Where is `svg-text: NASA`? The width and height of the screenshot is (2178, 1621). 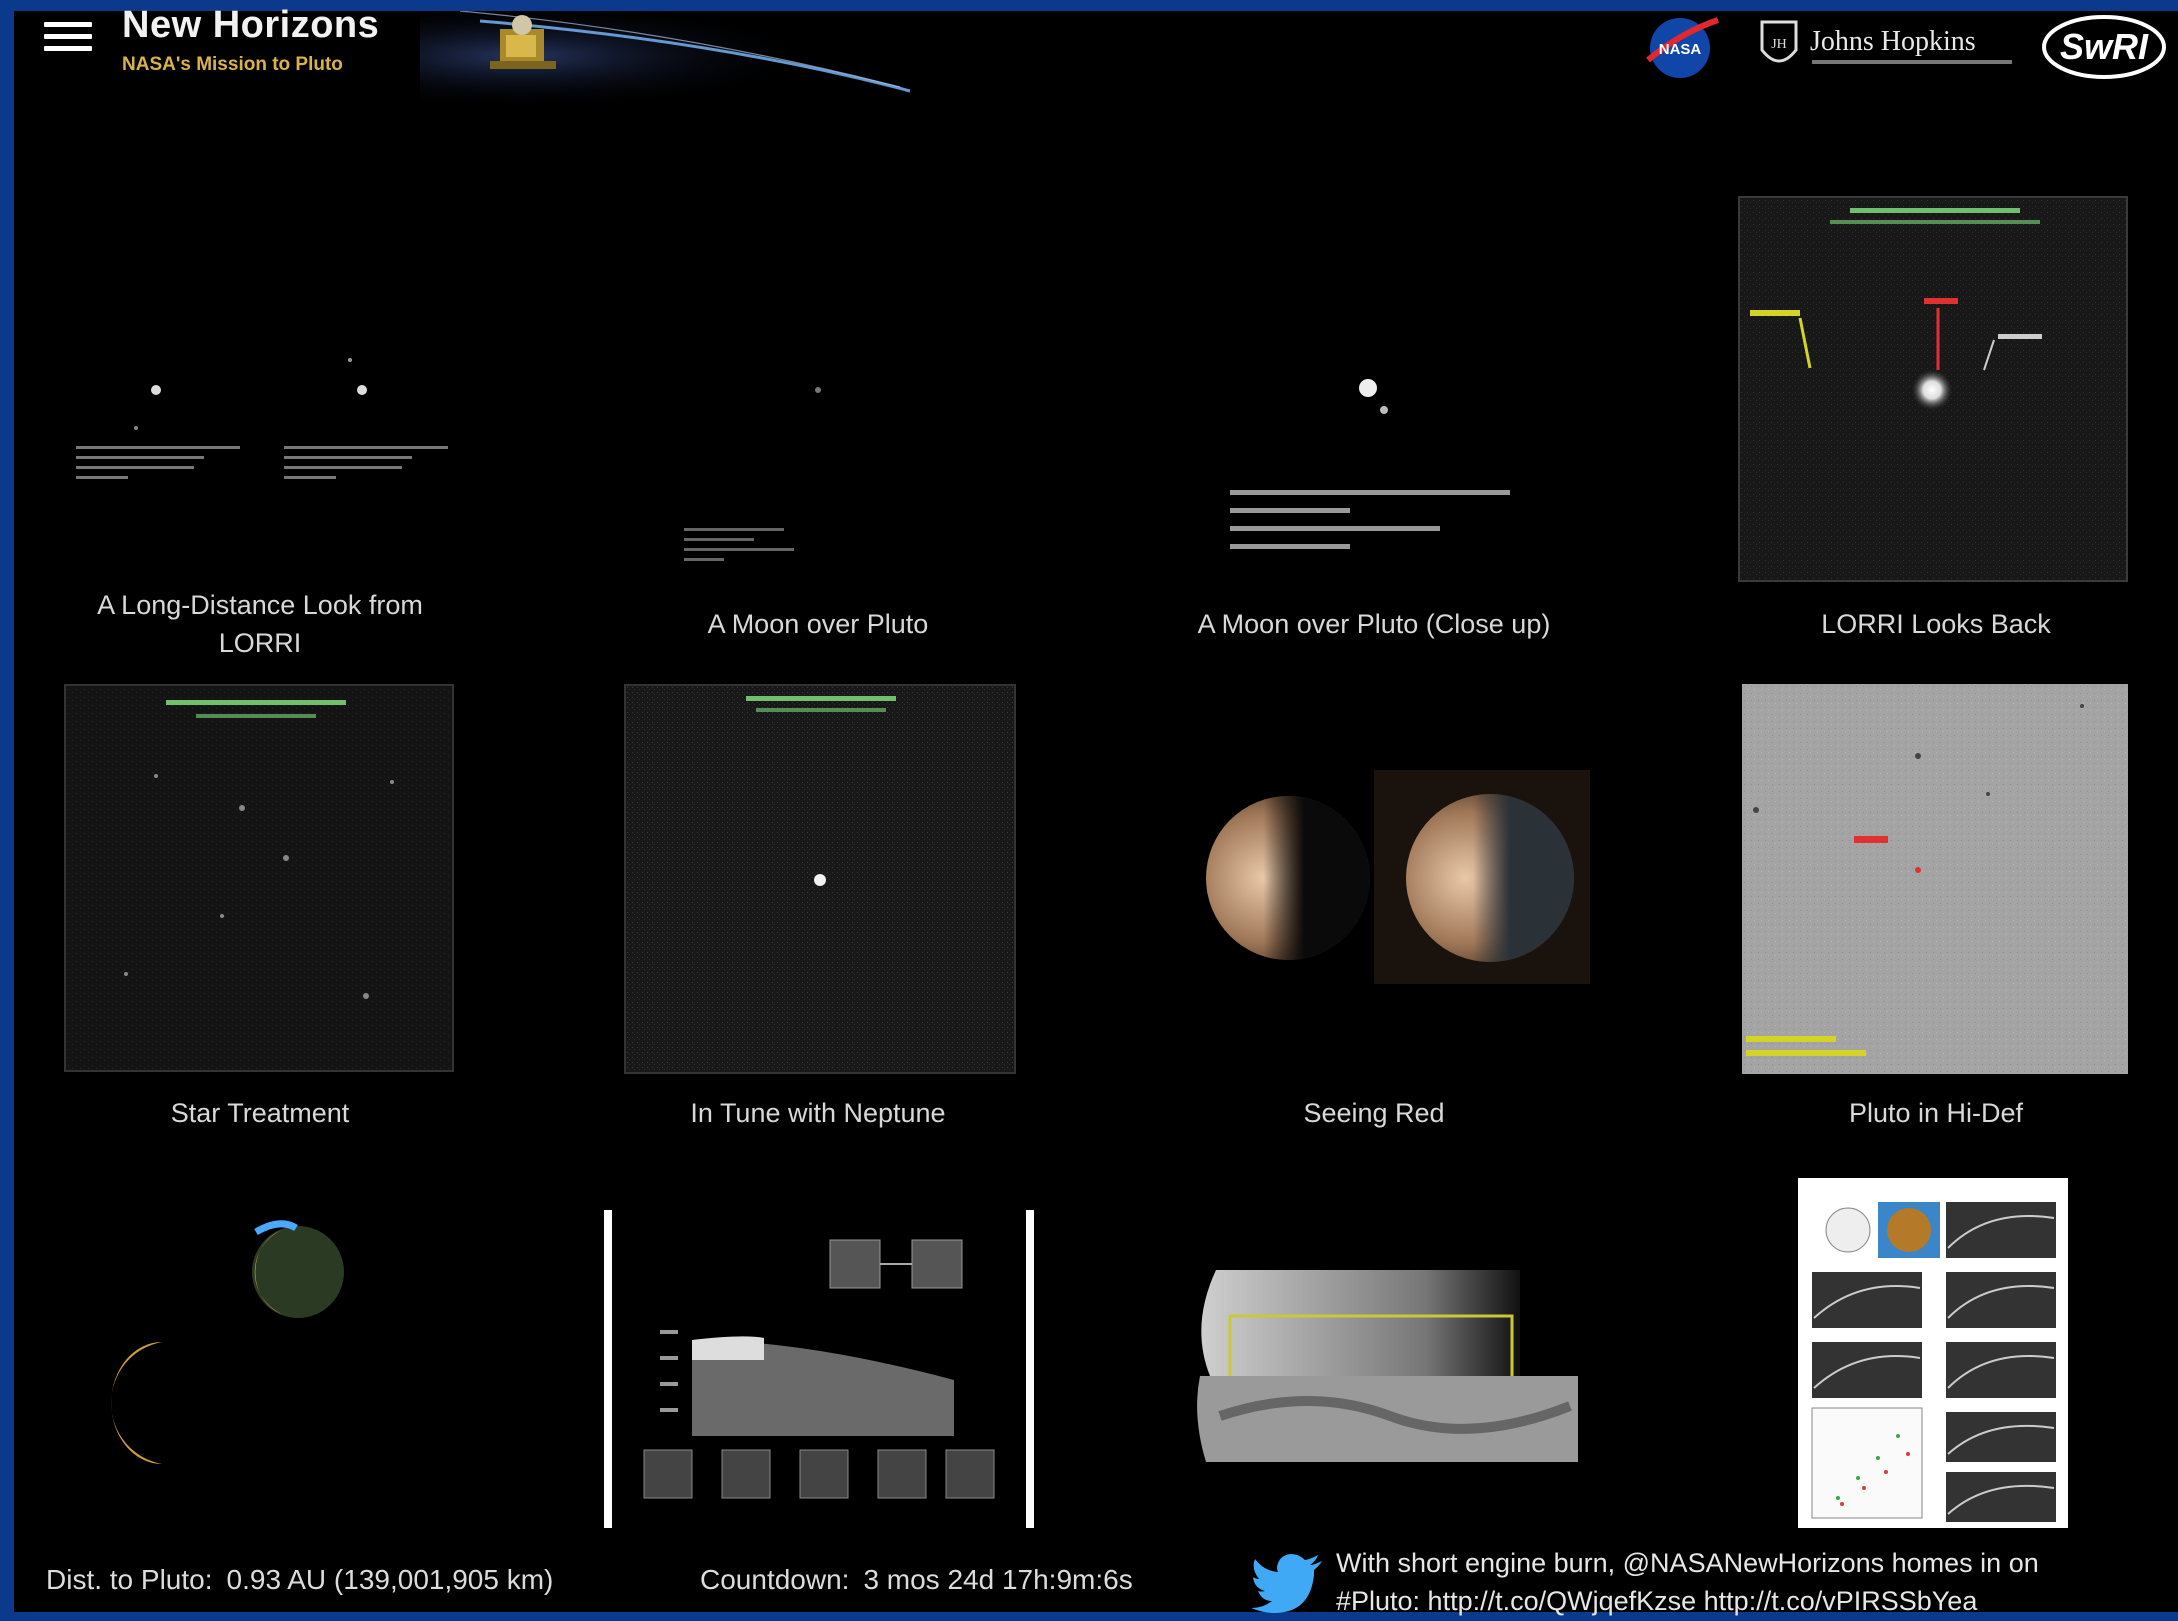
svg-text: NASA is located at coordinates (1680, 49).